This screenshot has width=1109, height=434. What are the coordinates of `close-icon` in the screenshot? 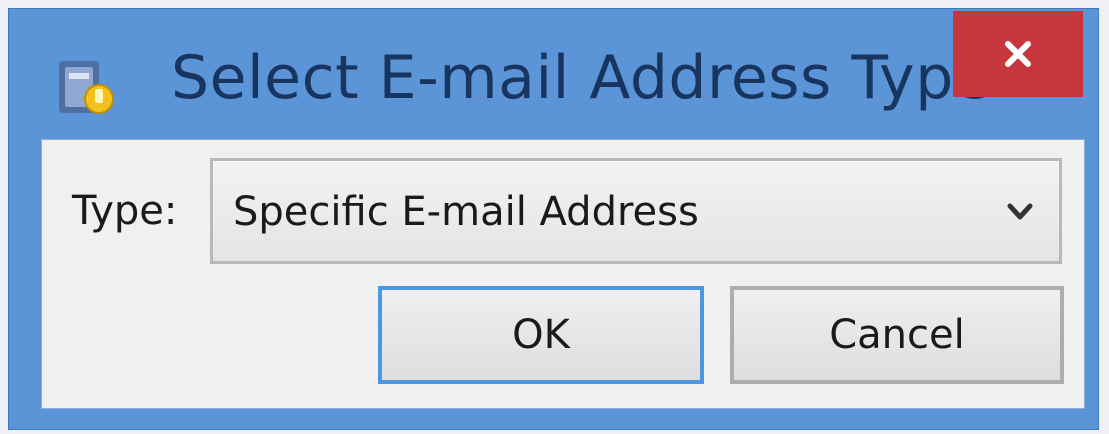 It's located at (1018, 54).